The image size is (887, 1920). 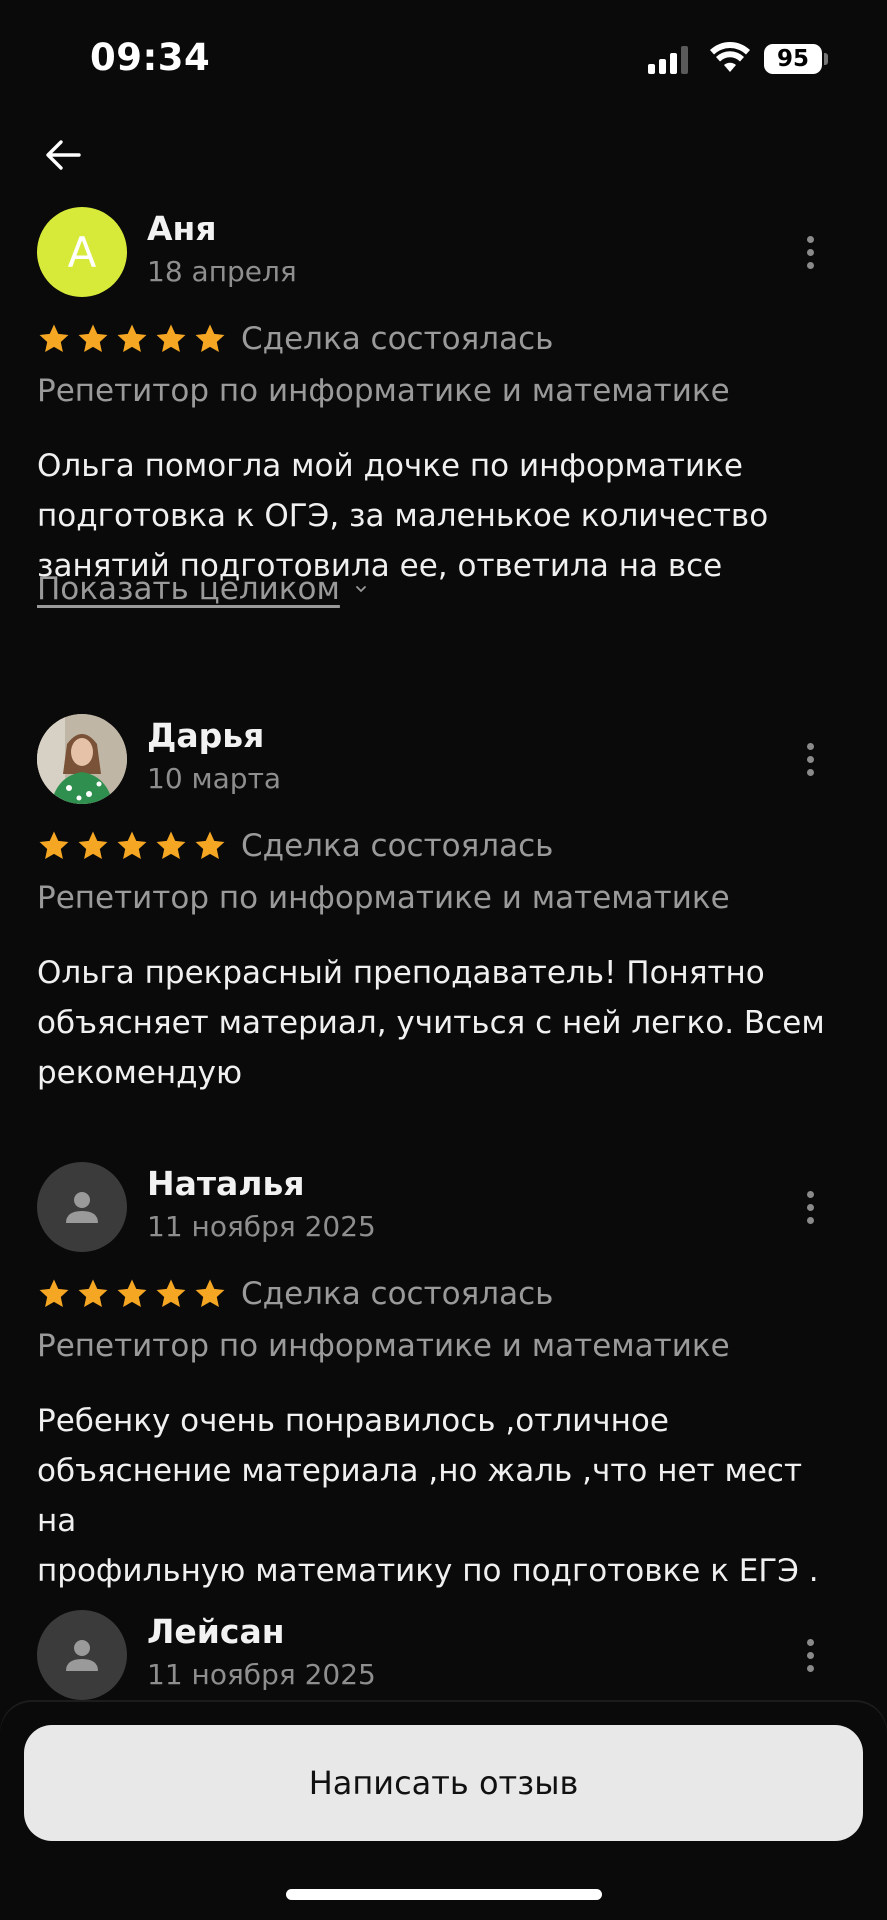 I want to click on status-bar: 09:34 95, so click(x=443, y=59).